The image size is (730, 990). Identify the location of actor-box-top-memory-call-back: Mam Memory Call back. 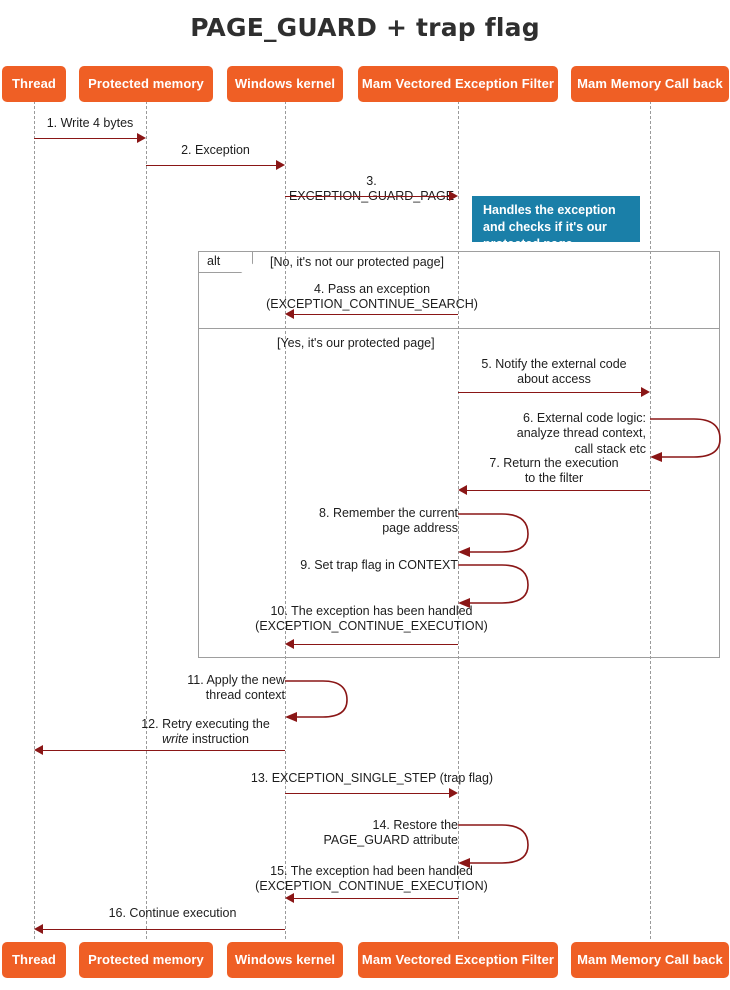
(650, 84).